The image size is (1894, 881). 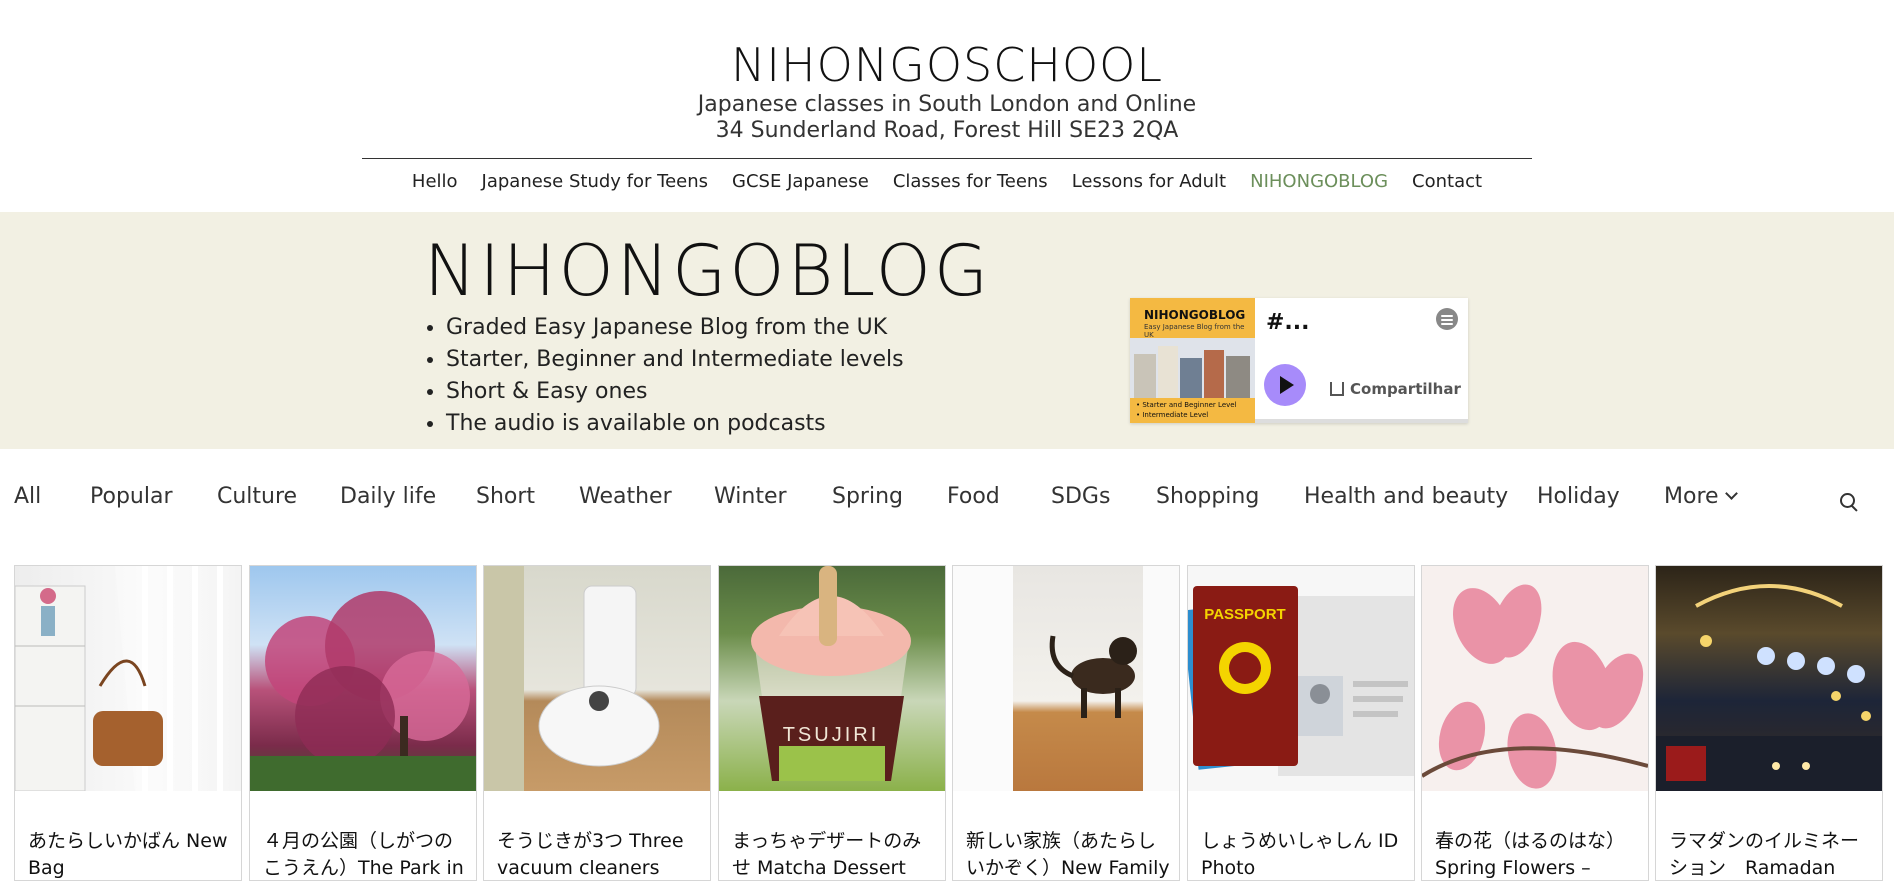 I want to click on post-card: そうじきが3つ Three vacuum cleaners, so click(x=597, y=723).